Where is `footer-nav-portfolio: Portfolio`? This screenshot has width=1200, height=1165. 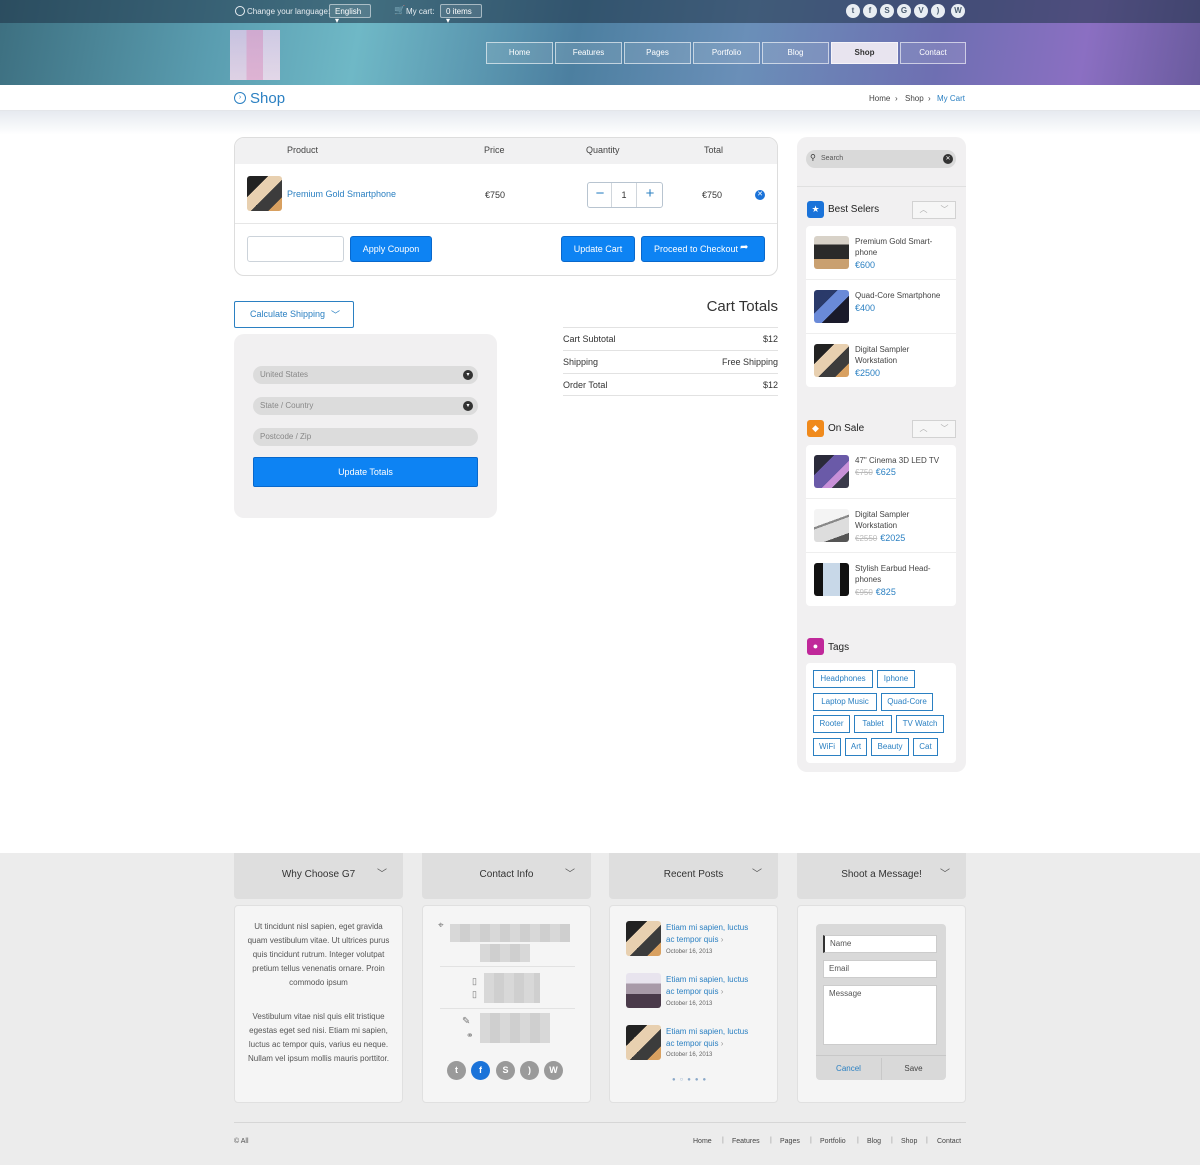
footer-nav-portfolio: Portfolio is located at coordinates (833, 1141).